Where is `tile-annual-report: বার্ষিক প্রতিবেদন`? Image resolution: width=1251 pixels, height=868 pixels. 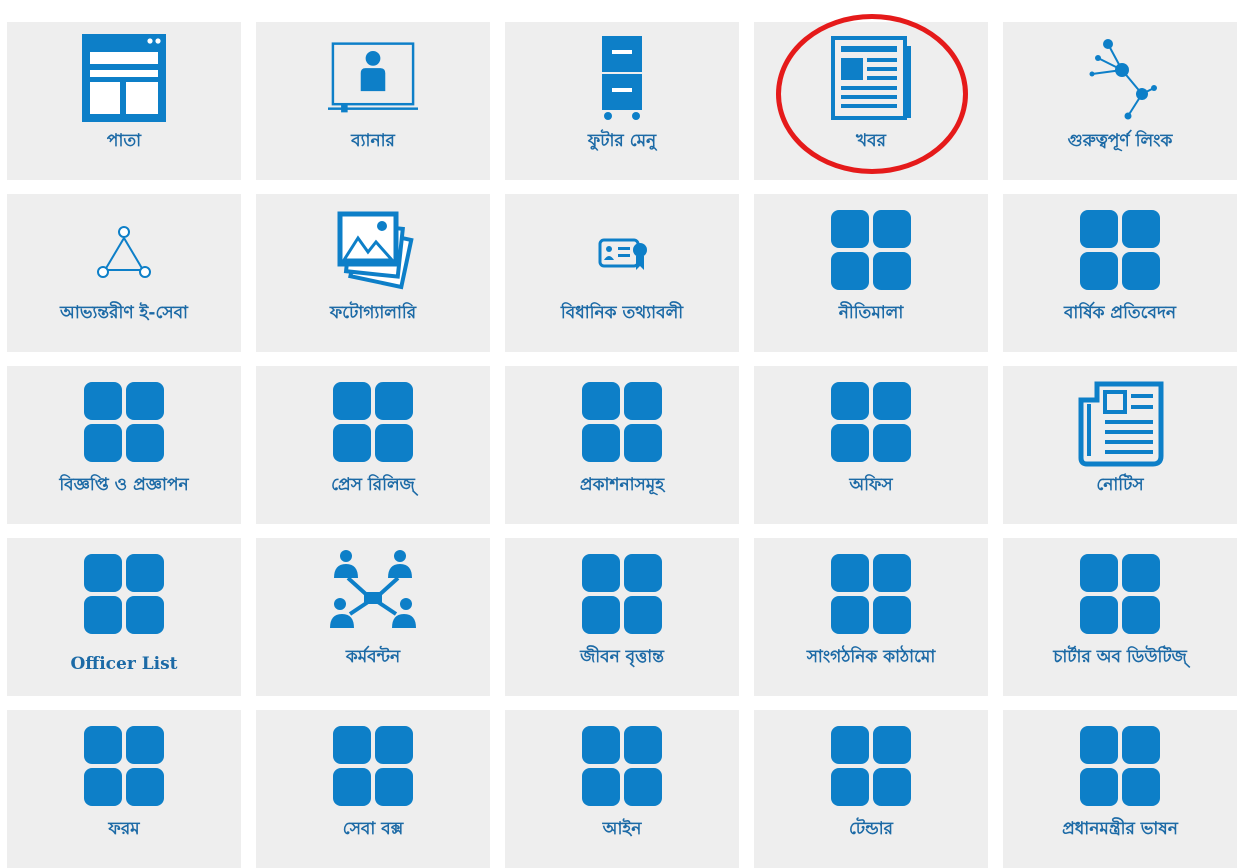
tile-annual-report: বার্ষিক প্রতিবেদন is located at coordinates (1120, 273).